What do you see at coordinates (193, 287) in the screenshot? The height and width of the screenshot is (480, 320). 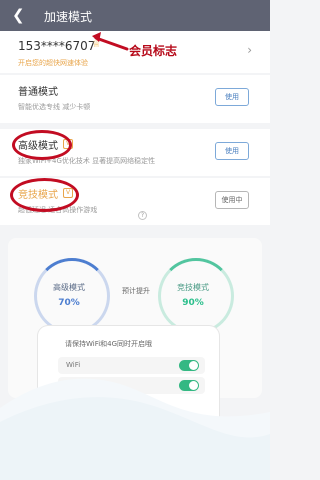 I see `competitive-ring-title: 竞技模式` at bounding box center [193, 287].